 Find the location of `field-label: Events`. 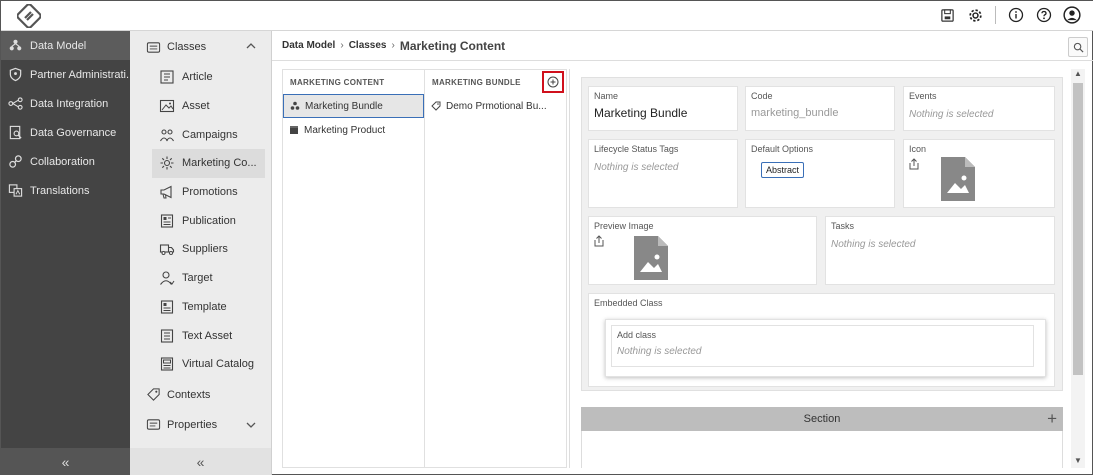

field-label: Events is located at coordinates (923, 96).